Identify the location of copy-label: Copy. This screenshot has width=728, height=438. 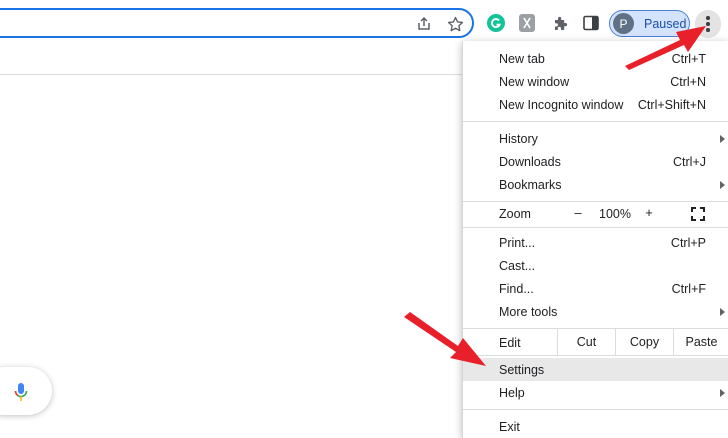
(644, 342).